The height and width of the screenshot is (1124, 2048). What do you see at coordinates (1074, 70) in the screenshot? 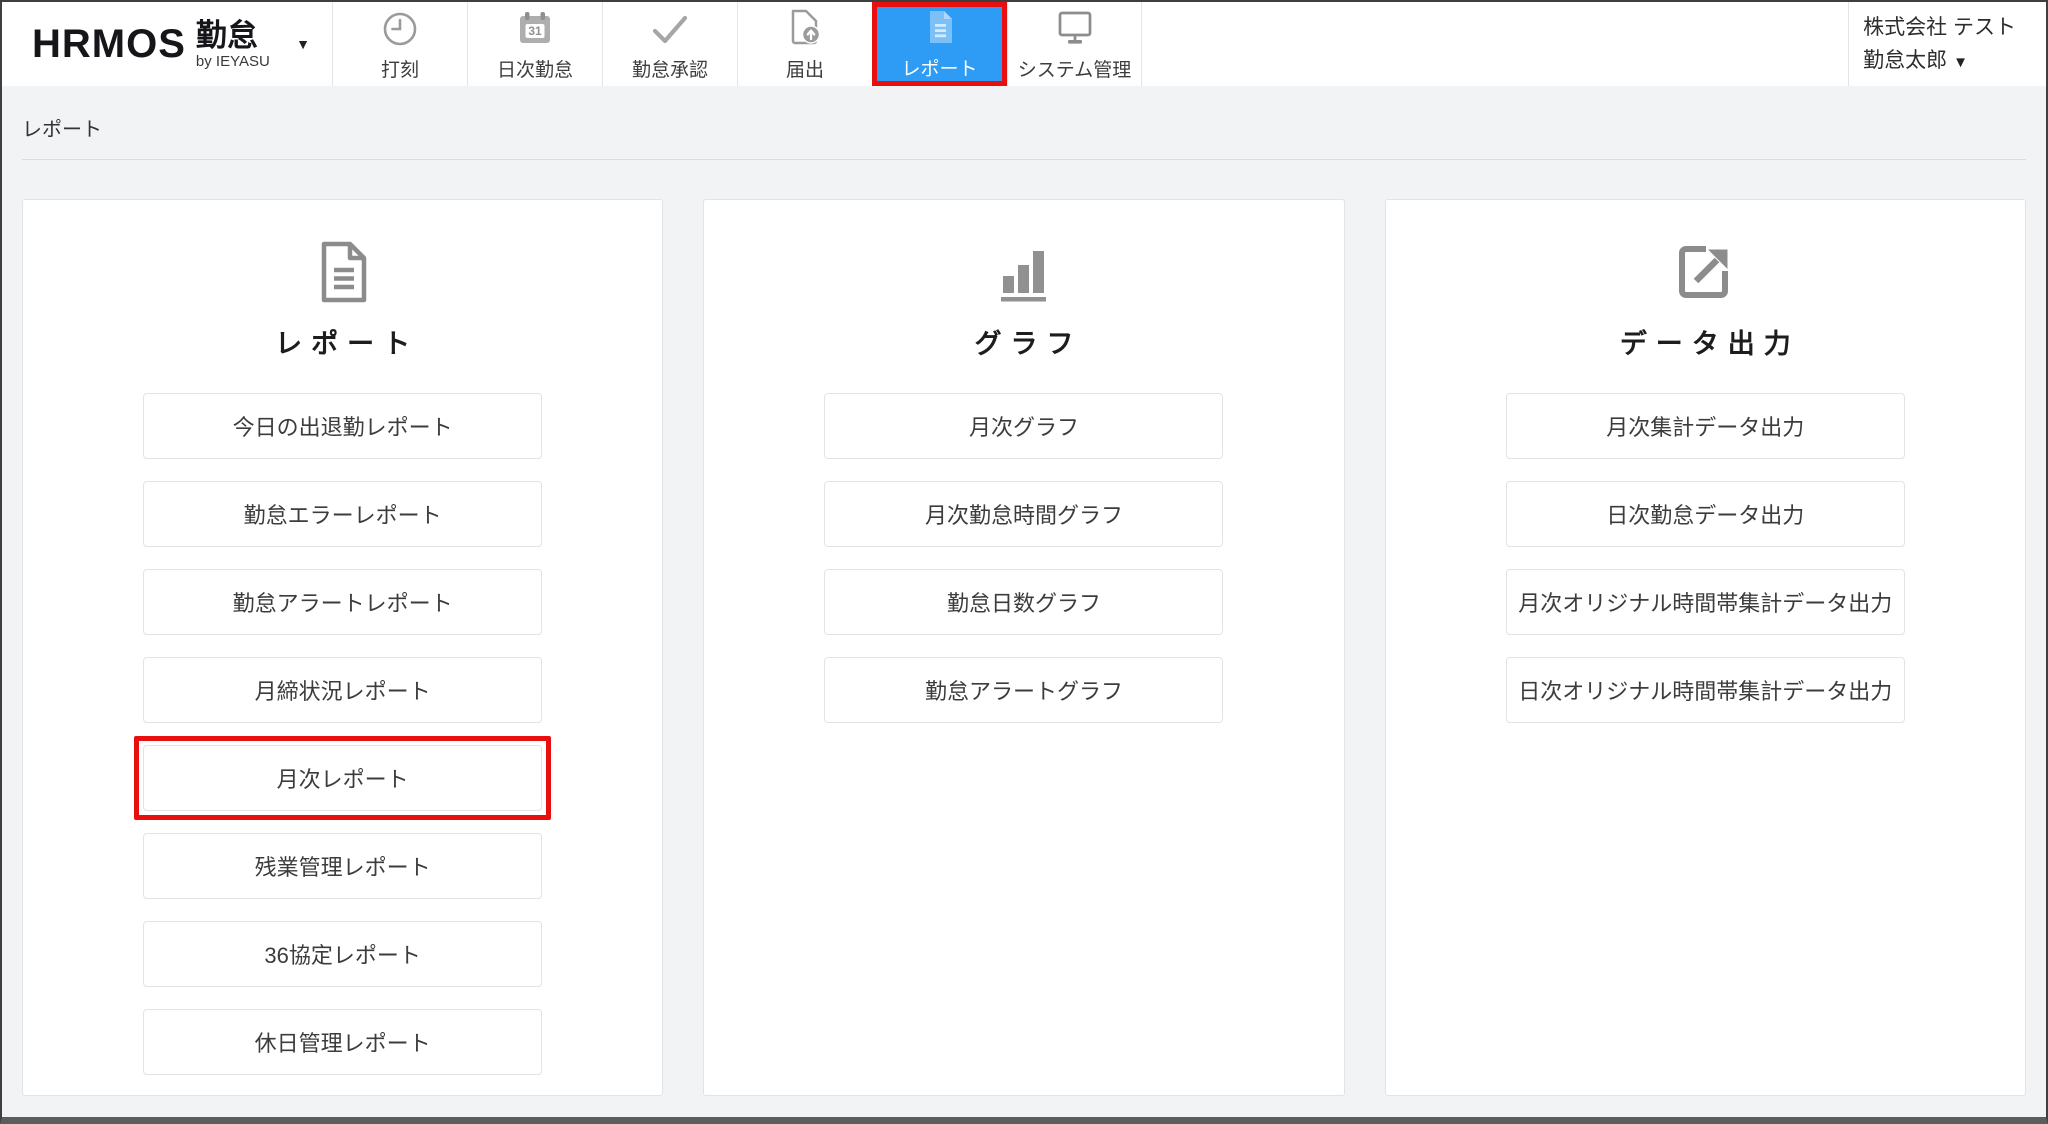
I see `tab-label: システム管理` at bounding box center [1074, 70].